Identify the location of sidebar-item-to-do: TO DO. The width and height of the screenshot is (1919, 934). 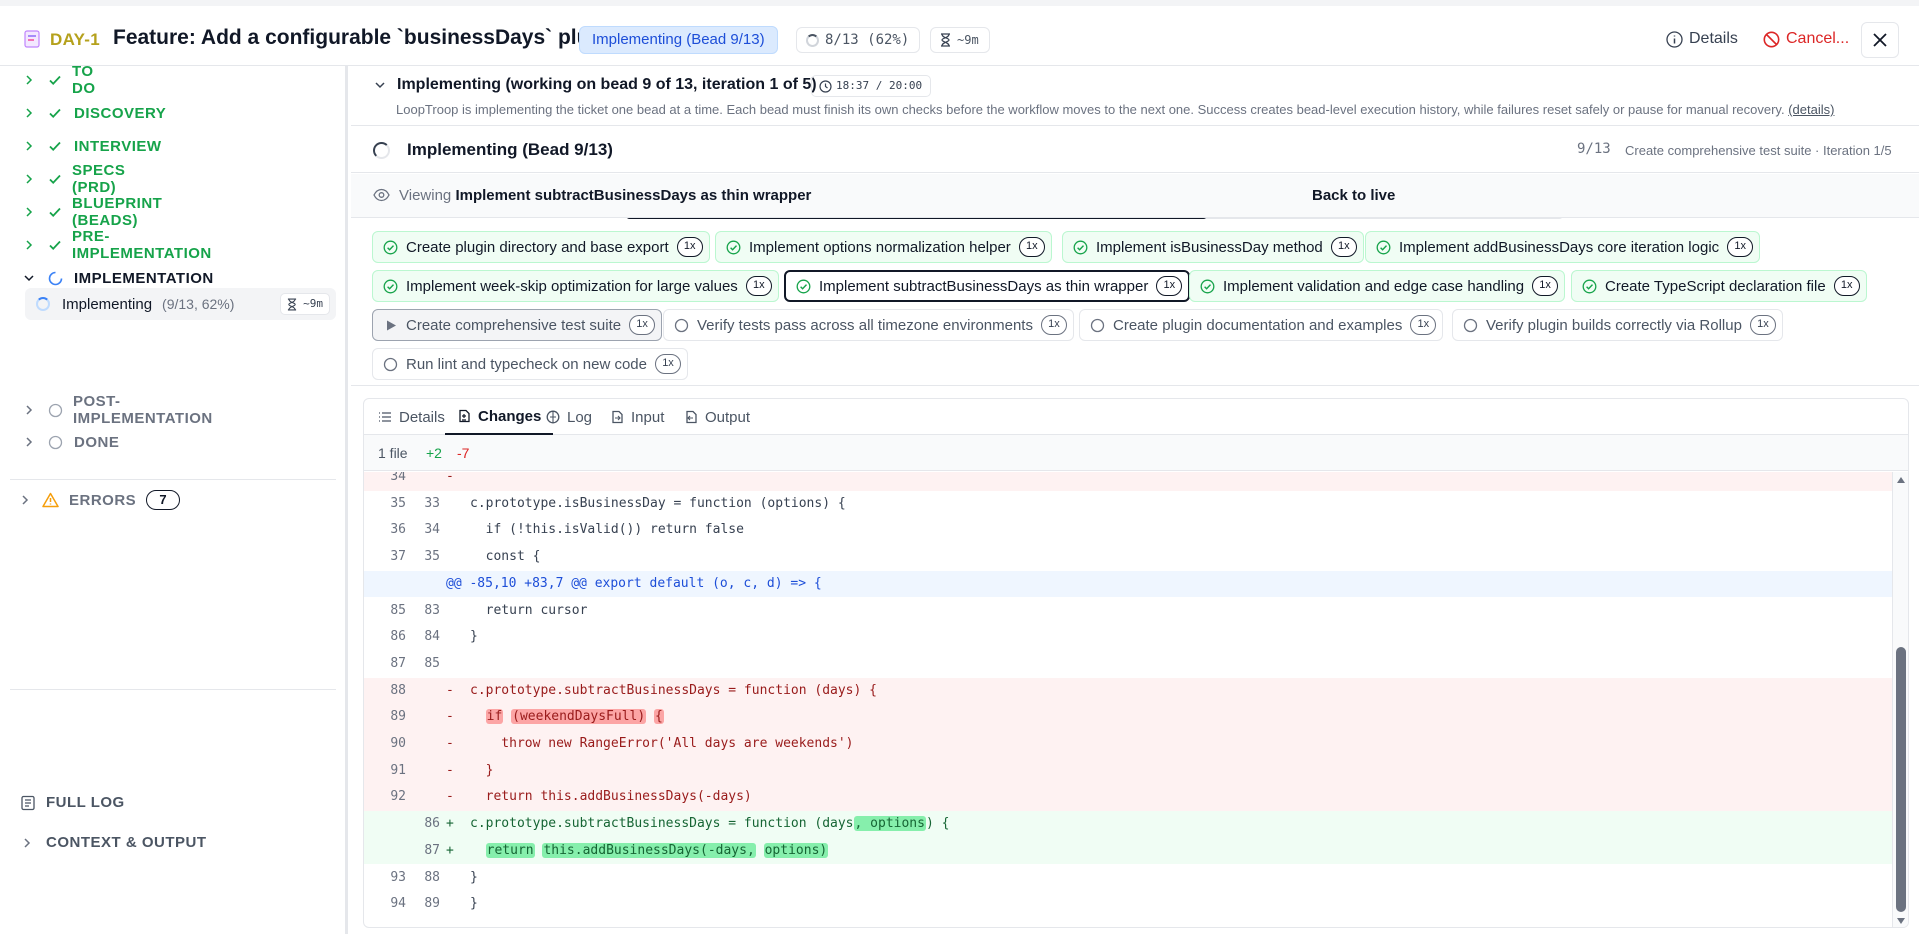
(60, 80).